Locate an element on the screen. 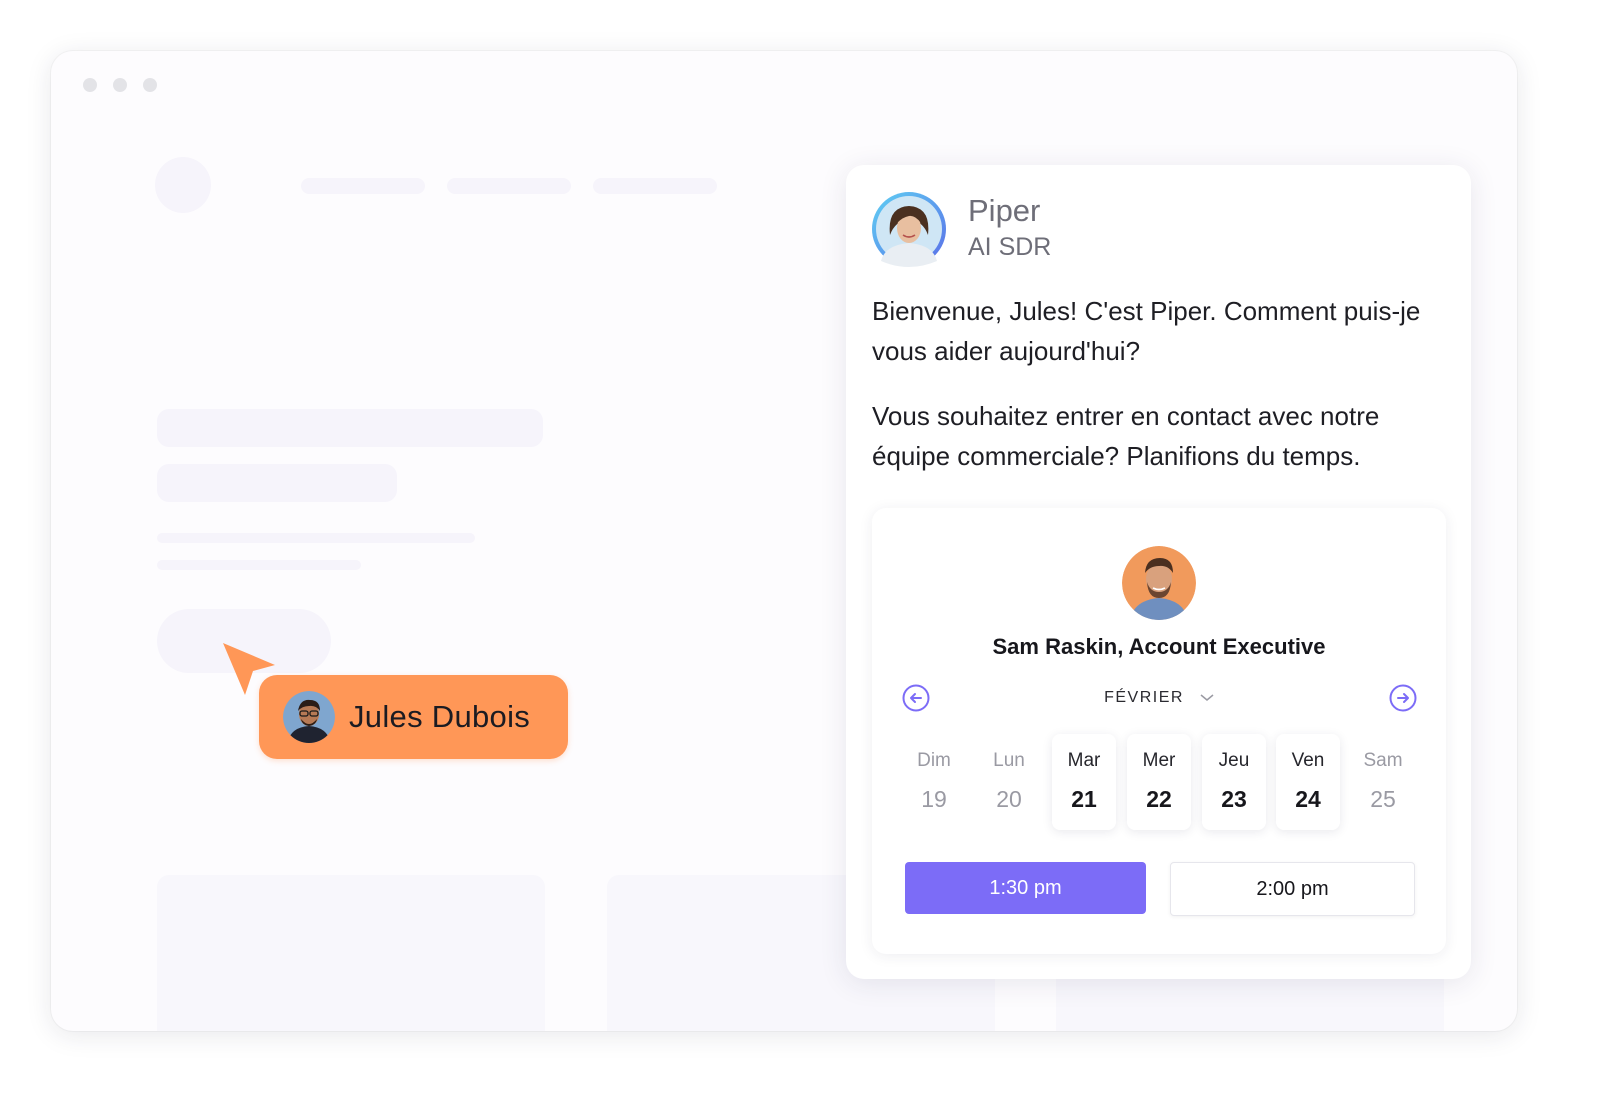 The height and width of the screenshot is (1103, 1600). day-saturday: Sam 25 is located at coordinates (1383, 782).